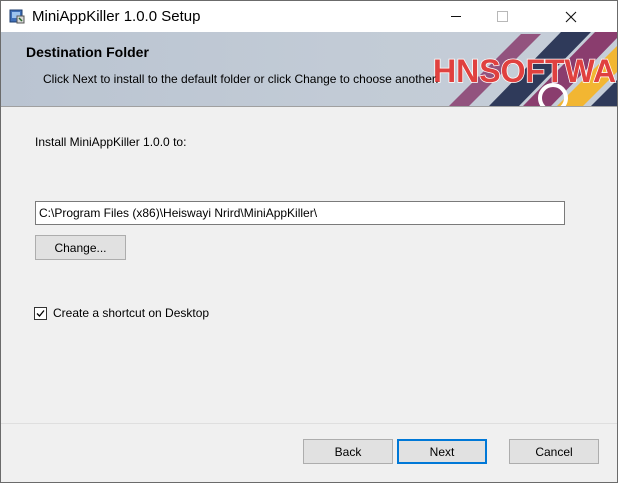  What do you see at coordinates (111, 142) in the screenshot?
I see `install-location-label: Install MiniAppKiller 1.0.0 to:` at bounding box center [111, 142].